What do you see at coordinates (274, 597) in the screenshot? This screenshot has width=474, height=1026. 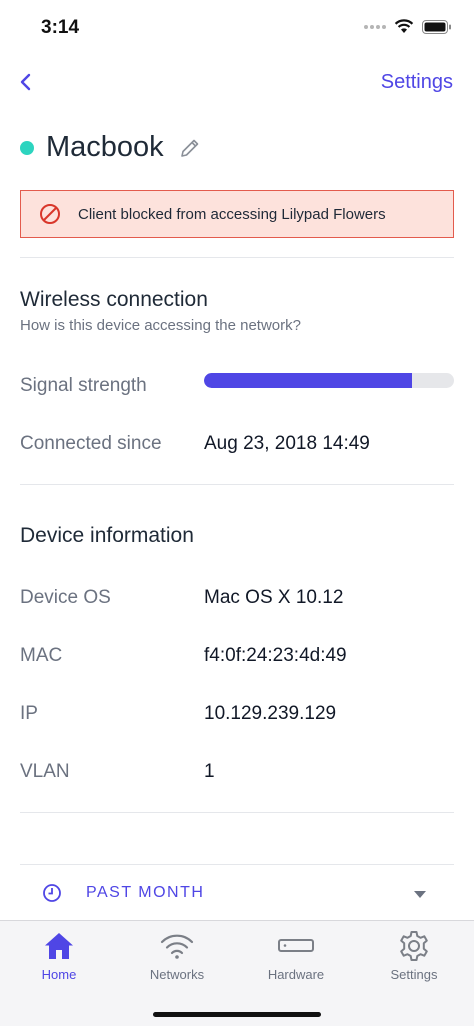 I see `device-os-value: Mac OS X 10.12` at bounding box center [274, 597].